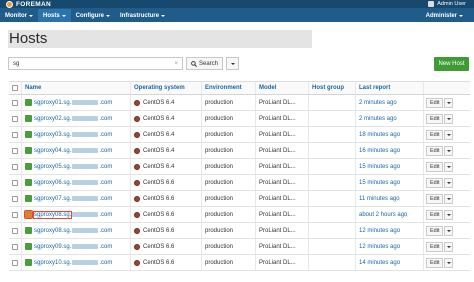 Image resolution: width=474 pixels, height=282 pixels. I want to click on nav-hosts: Hosts, so click(54, 15).